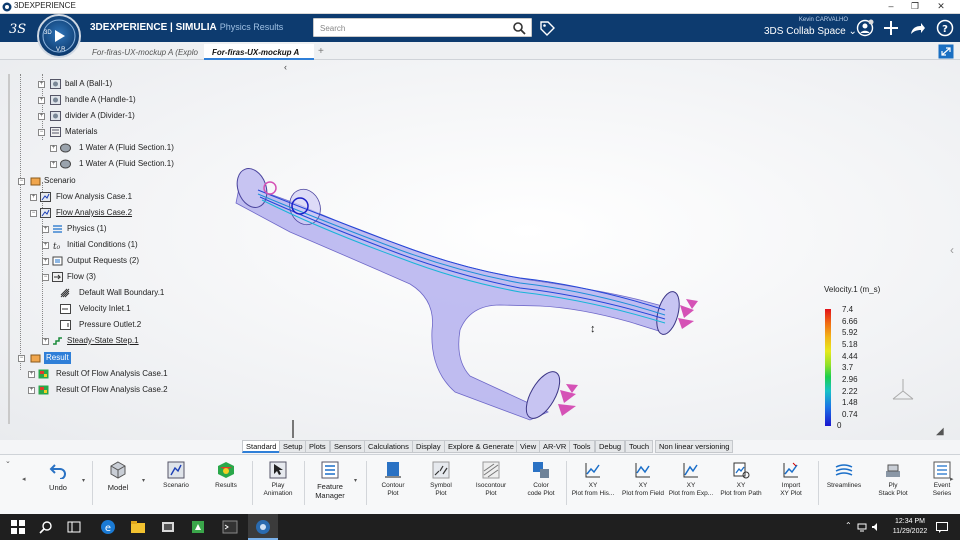 The width and height of the screenshot is (960, 540). Describe the element at coordinates (428, 446) in the screenshot. I see `tab-display: Display` at that location.